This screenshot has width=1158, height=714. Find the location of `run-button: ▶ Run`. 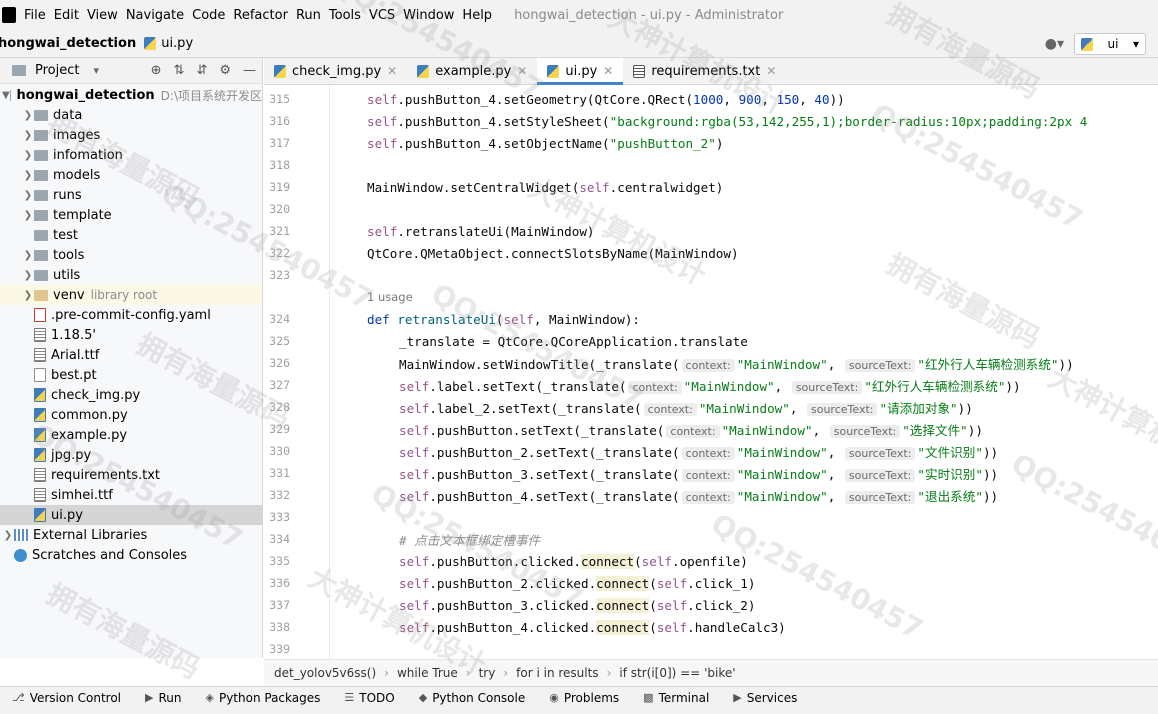

run-button: ▶ Run is located at coordinates (163, 698).